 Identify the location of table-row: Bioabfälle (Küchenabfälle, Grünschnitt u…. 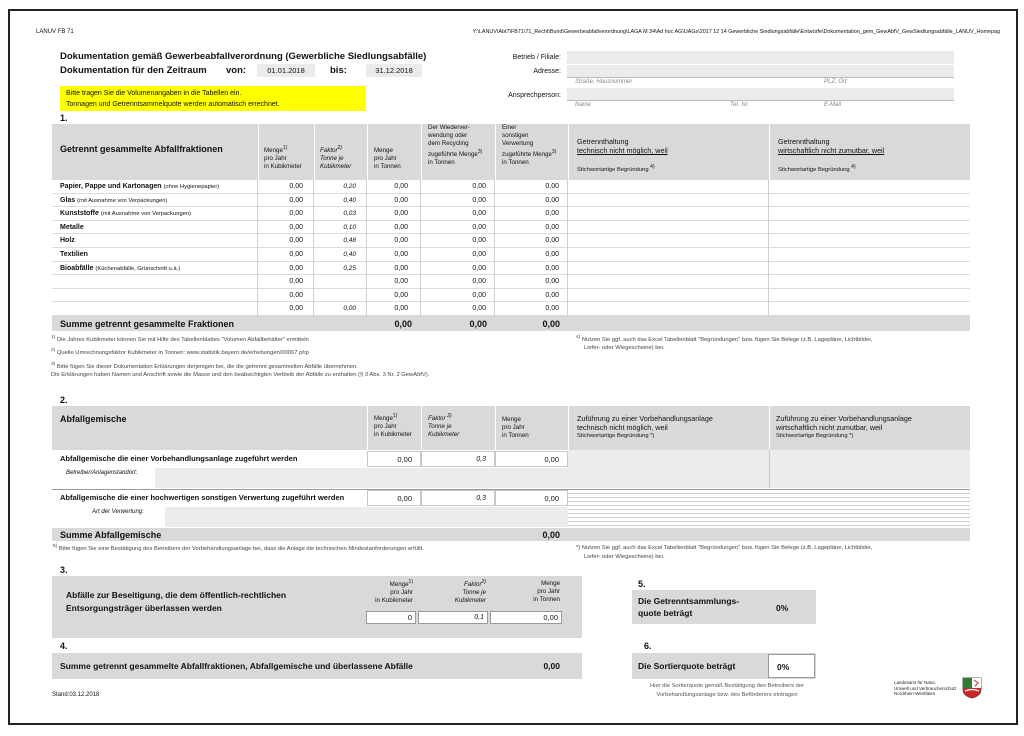
(511, 268).